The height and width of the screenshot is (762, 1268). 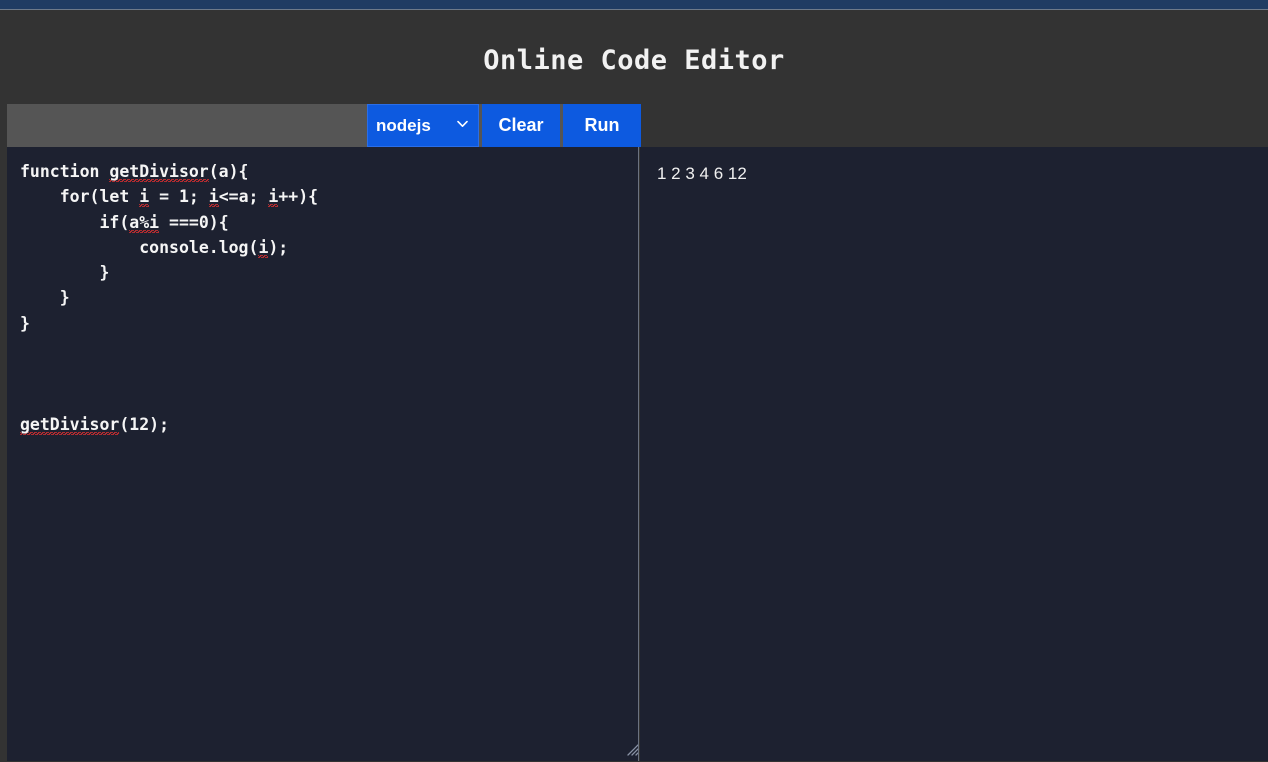 What do you see at coordinates (144, 222) in the screenshot?
I see `spellcheck-underline: a%i` at bounding box center [144, 222].